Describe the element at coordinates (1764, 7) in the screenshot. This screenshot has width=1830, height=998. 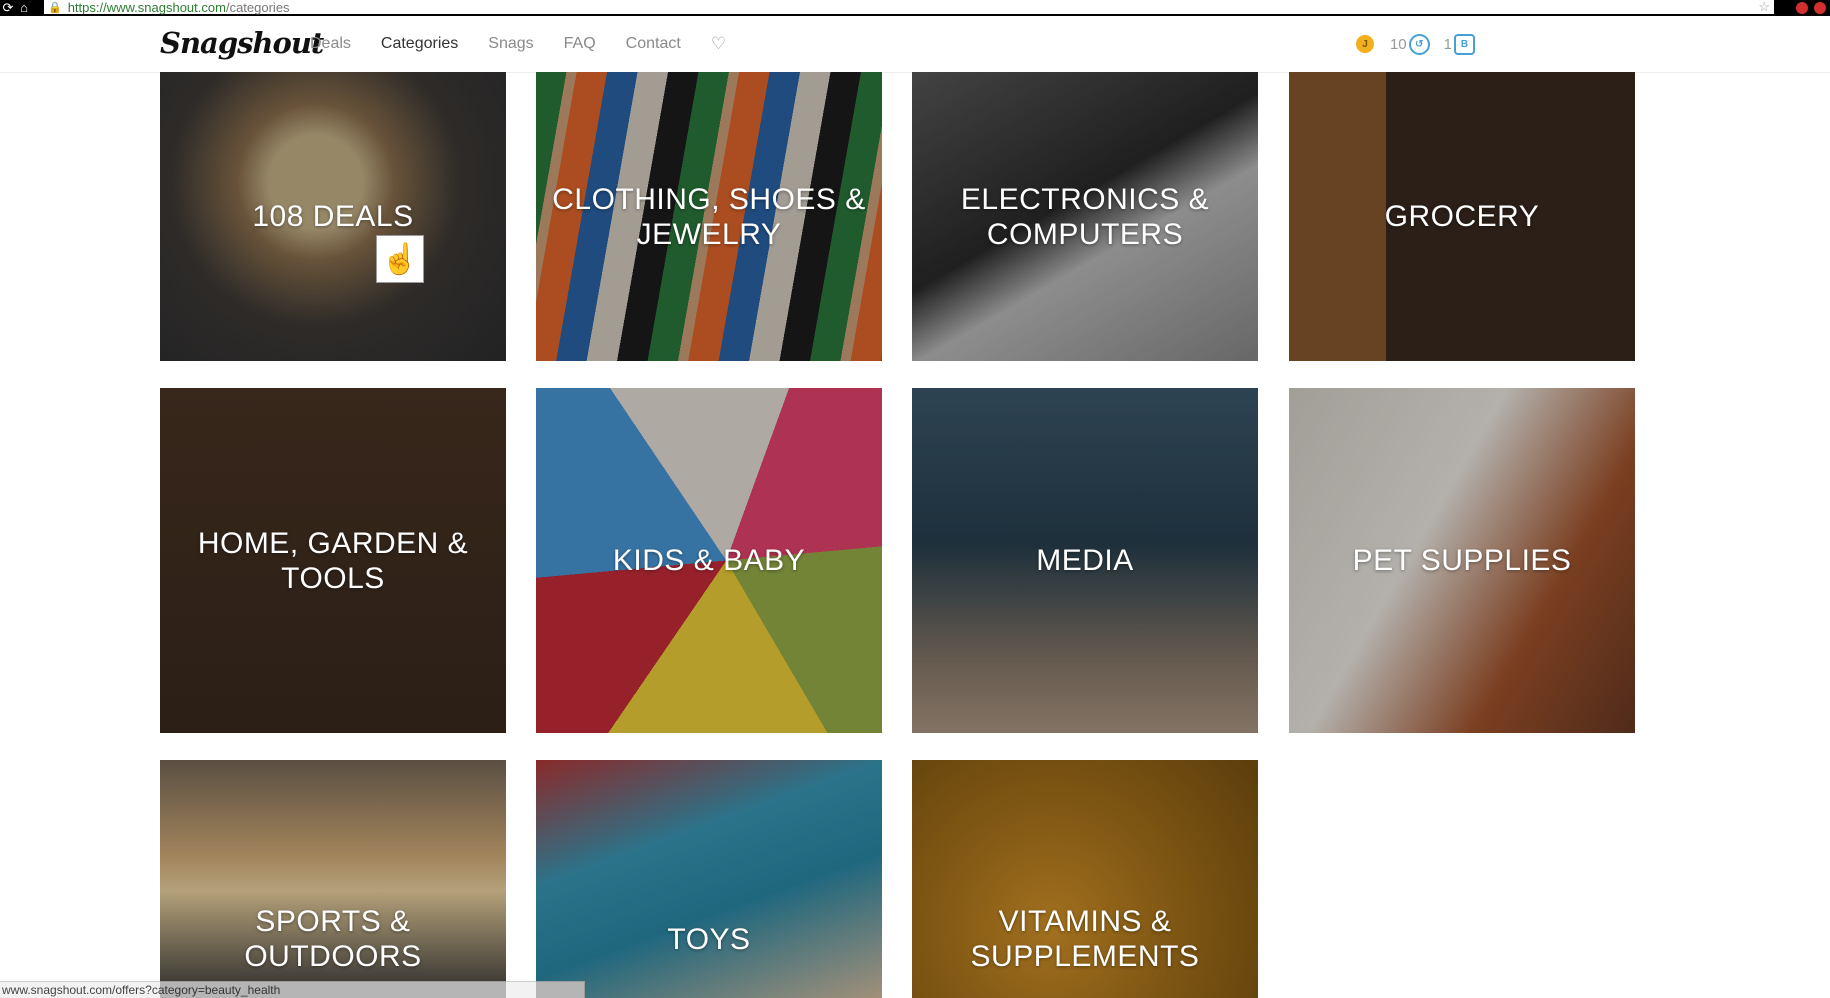
I see `bookmark-star-icon: ☆` at that location.